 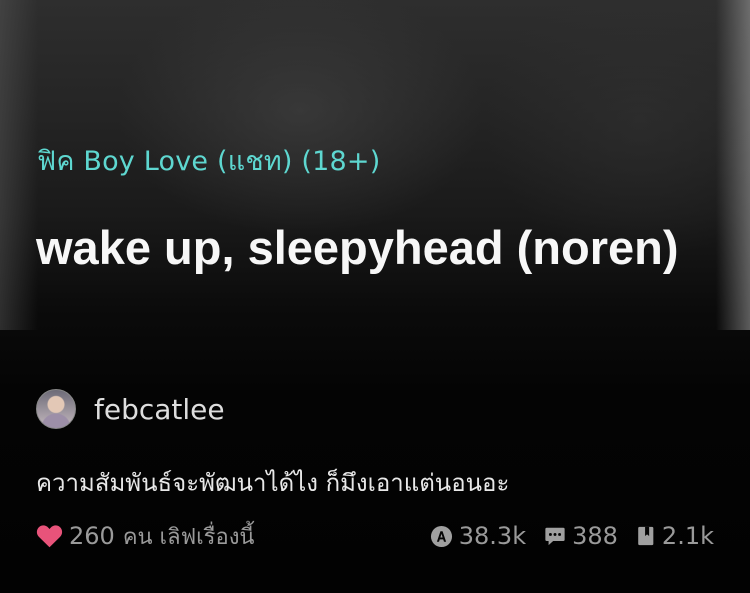 What do you see at coordinates (19, 165) in the screenshot?
I see `cover-background-edge-left` at bounding box center [19, 165].